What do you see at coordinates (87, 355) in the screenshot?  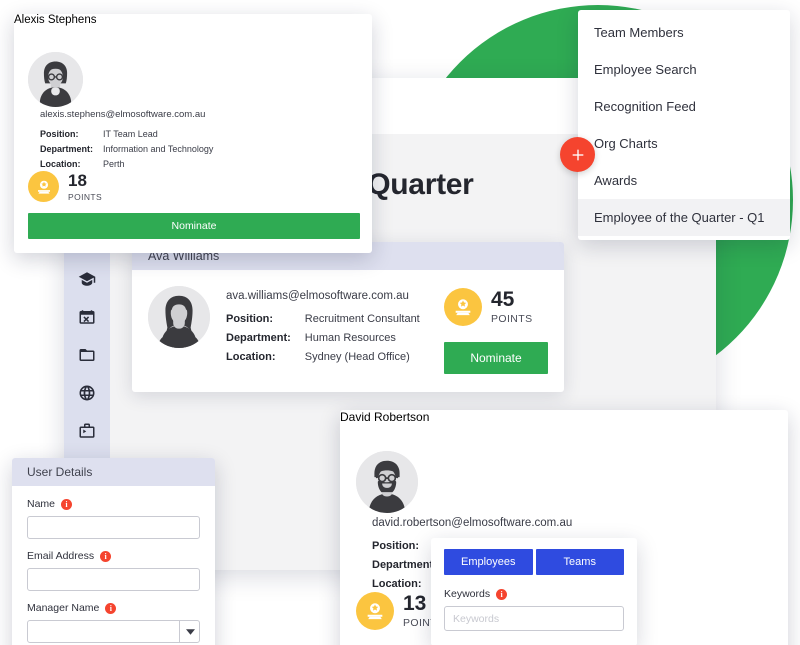 I see `folder-icon` at bounding box center [87, 355].